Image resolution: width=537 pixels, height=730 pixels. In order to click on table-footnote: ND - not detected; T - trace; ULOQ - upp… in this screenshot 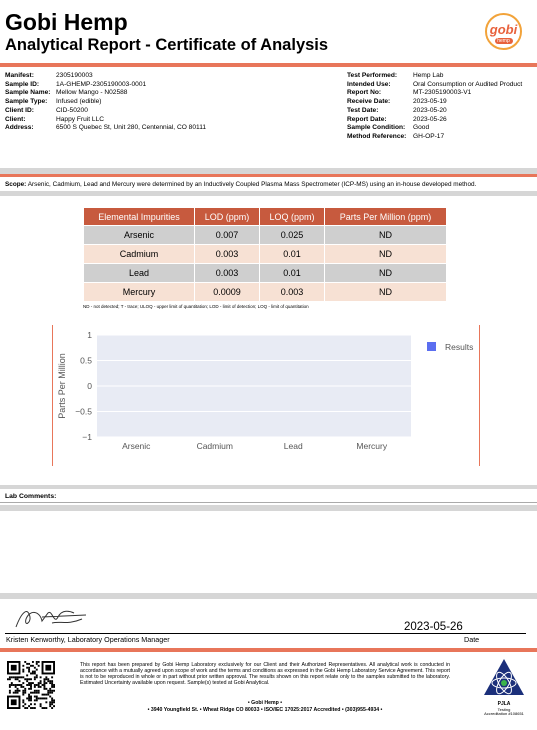, I will do `click(196, 306)`.